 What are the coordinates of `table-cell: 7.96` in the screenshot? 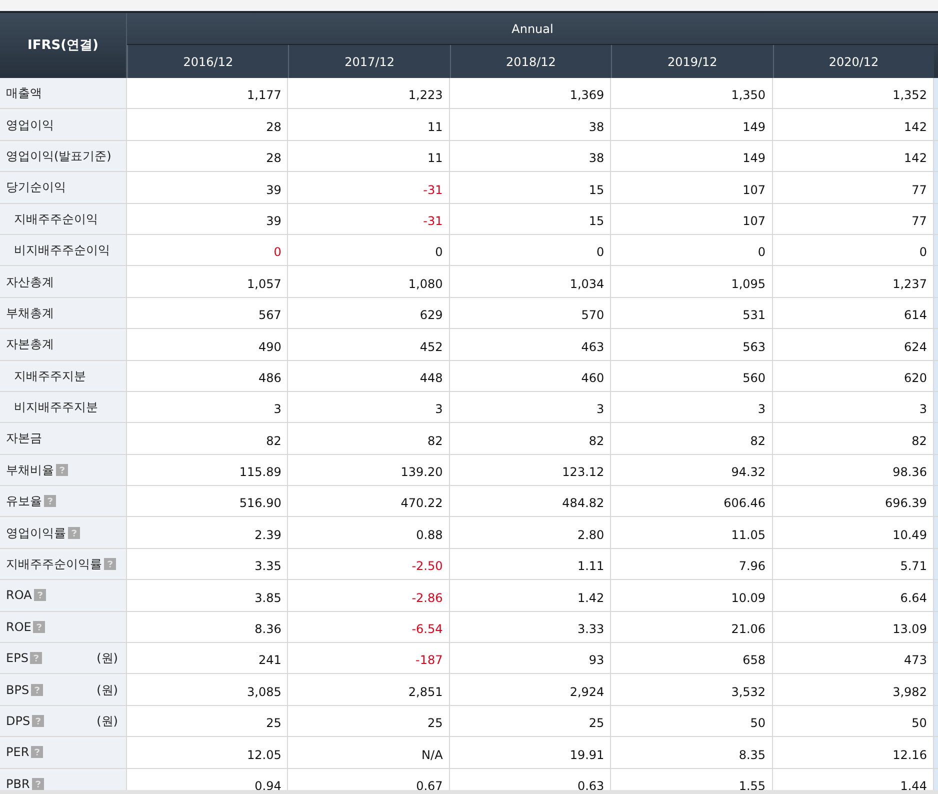 It's located at (692, 564).